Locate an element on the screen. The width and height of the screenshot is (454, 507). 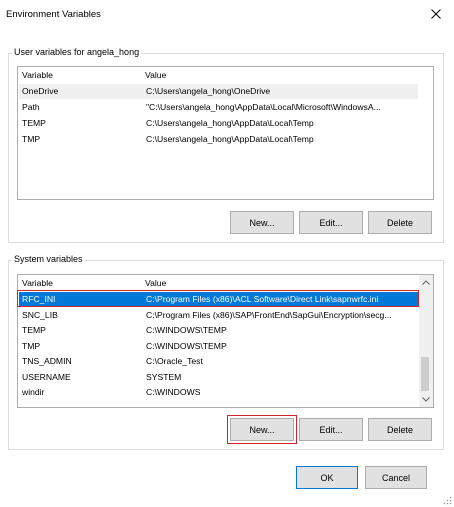
system-list-scrollbar is located at coordinates (426, 341).